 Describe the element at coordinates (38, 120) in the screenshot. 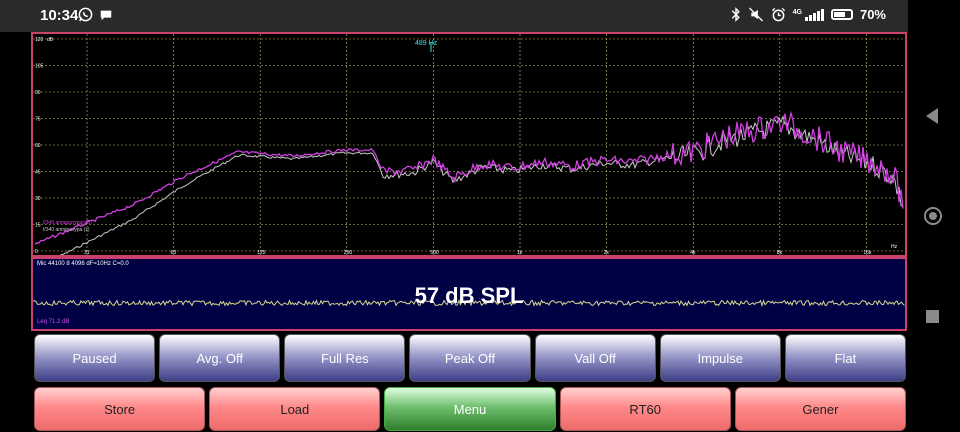

I see `y-tick-label: 75` at that location.